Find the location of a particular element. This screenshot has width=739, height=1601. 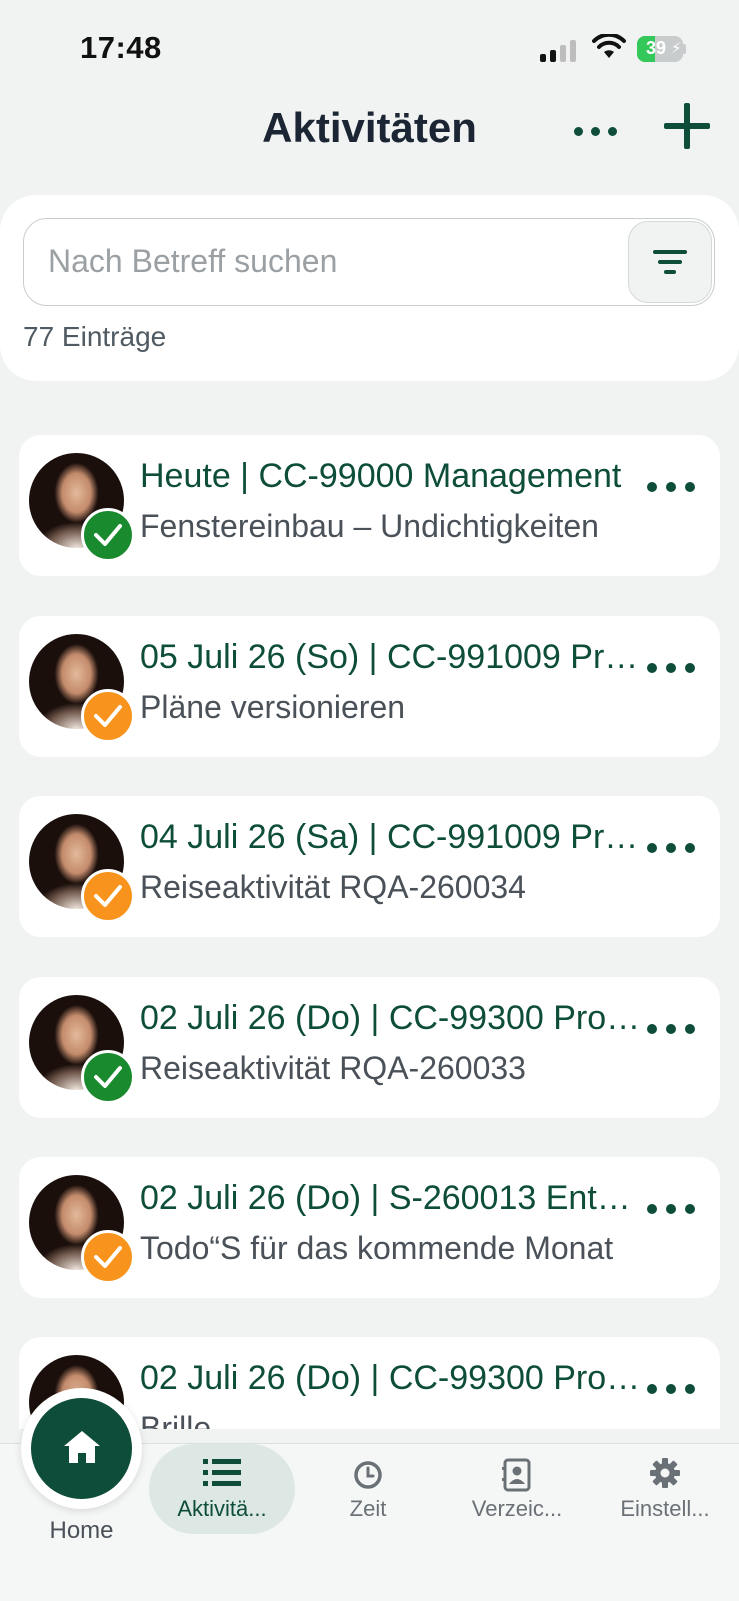

activity-title: 05 Juli 26 (So) | CC-991009 Projekt is located at coordinates (391, 657).